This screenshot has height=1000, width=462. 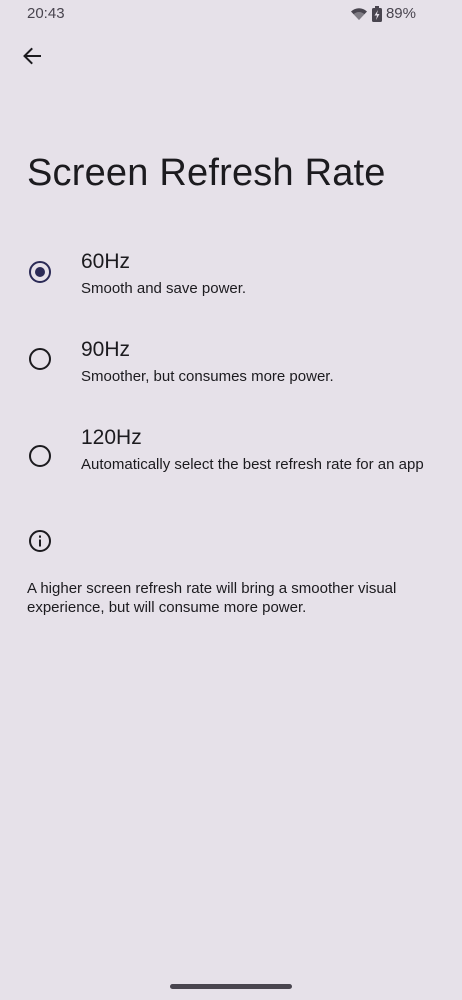 What do you see at coordinates (111, 437) in the screenshot?
I see `option-title: 120Hz` at bounding box center [111, 437].